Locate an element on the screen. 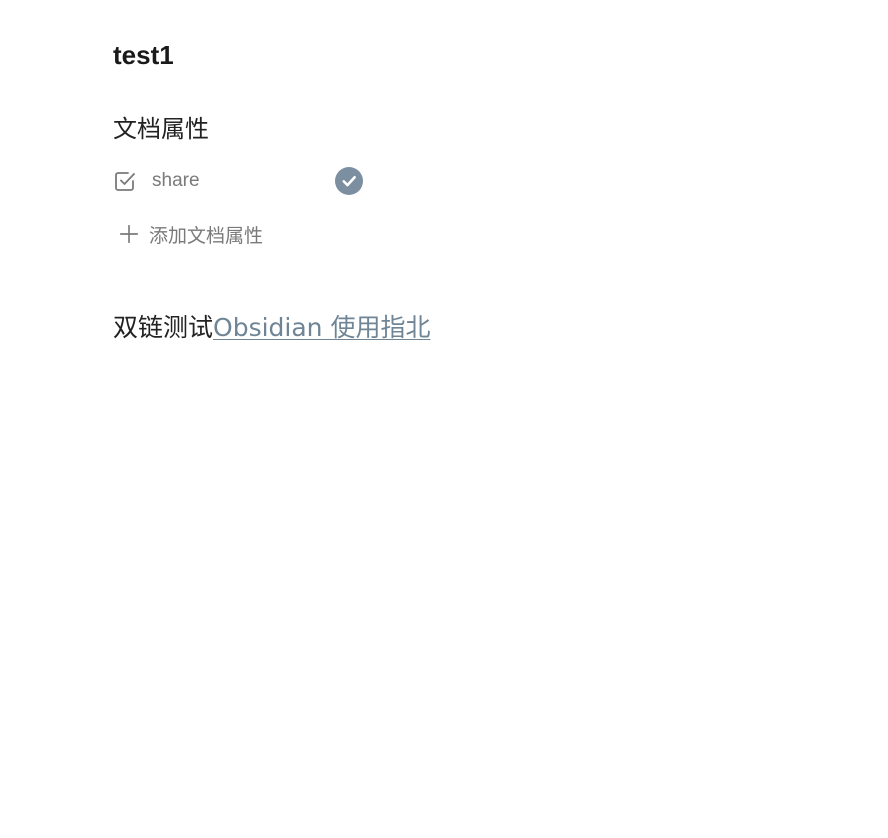 This screenshot has width=888, height=838. add-property-label: 添加文档属性 is located at coordinates (206, 235).